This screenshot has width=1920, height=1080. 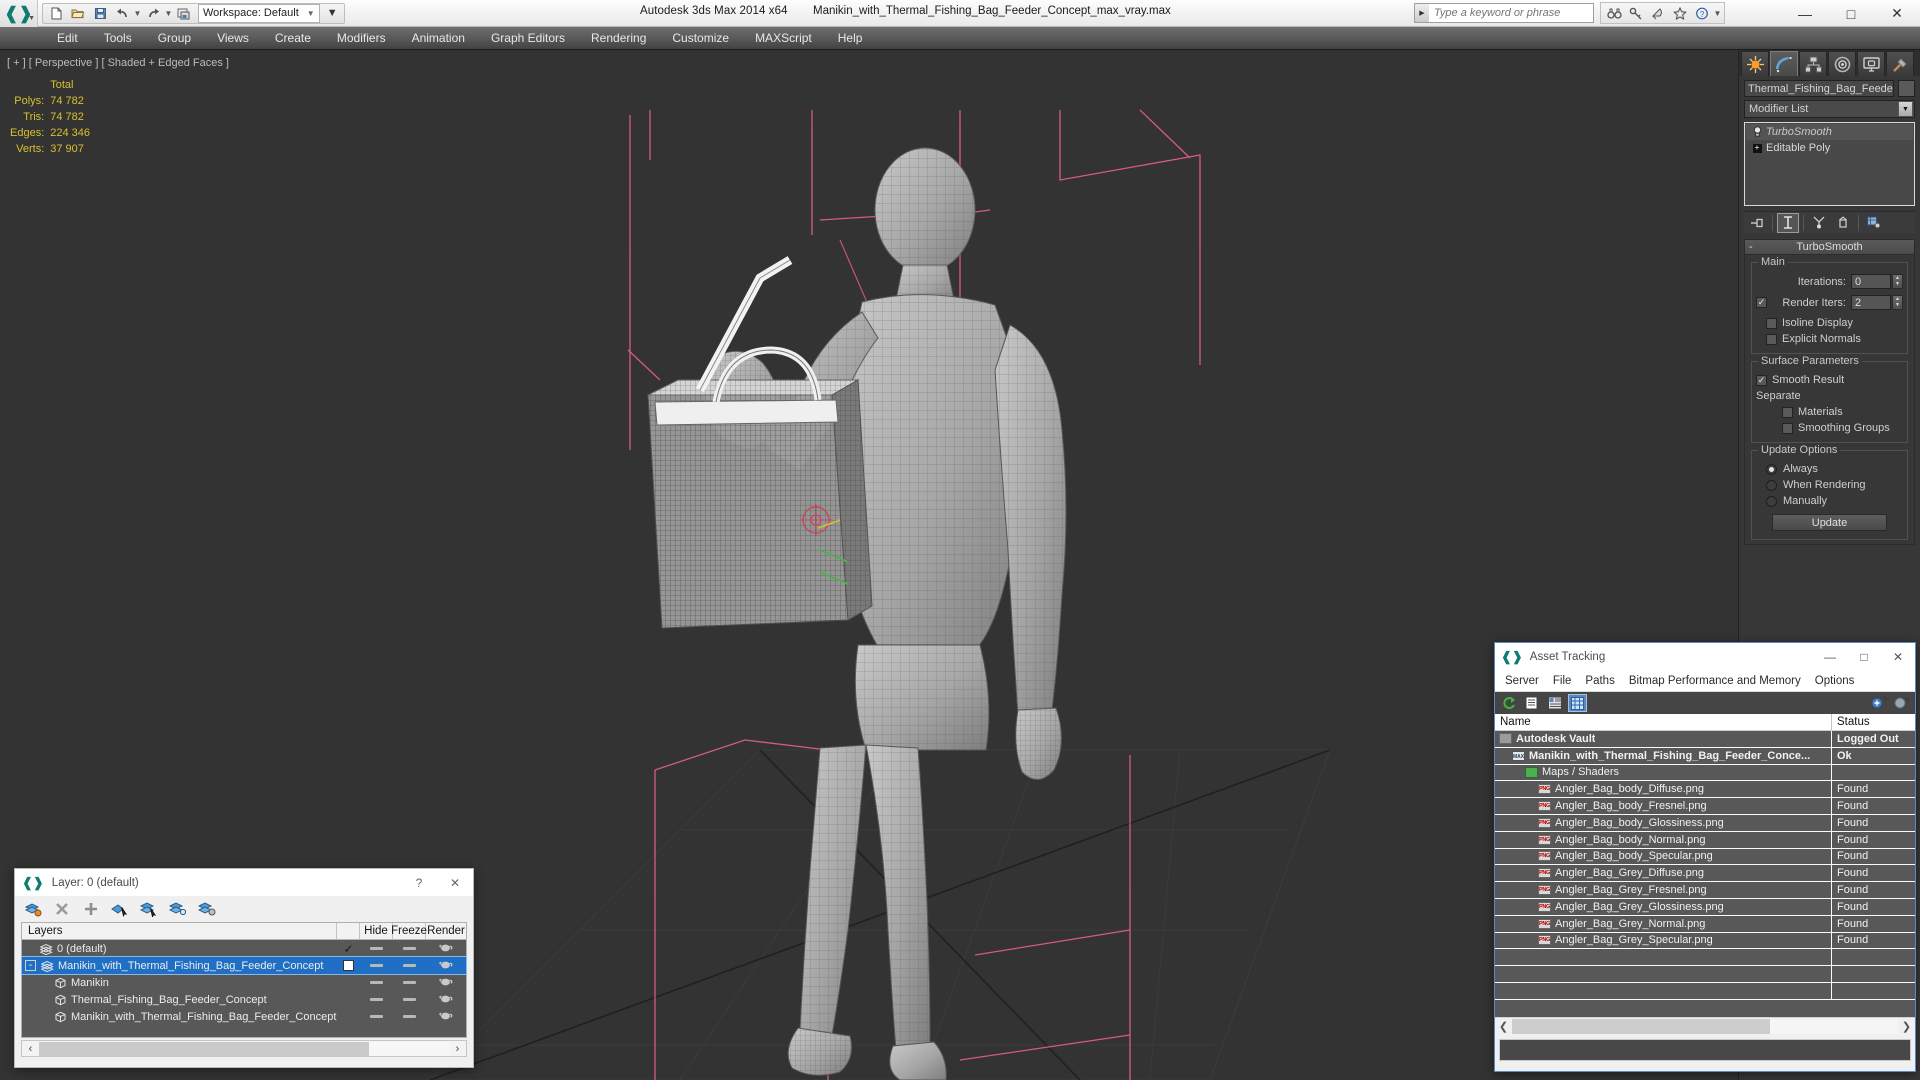 I want to click on create-new-layer-icon, so click(x=33, y=909).